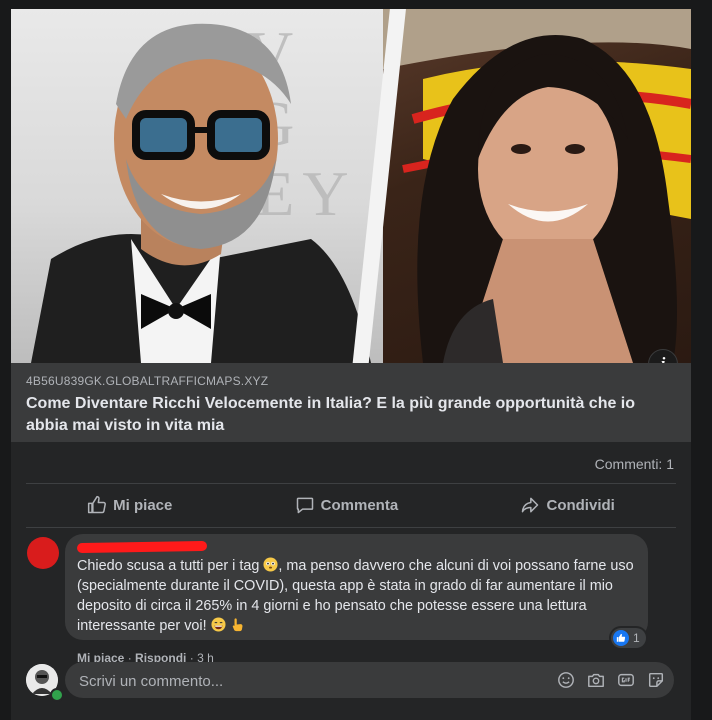 The image size is (712, 720). I want to click on thumbs-up-icon, so click(97, 504).